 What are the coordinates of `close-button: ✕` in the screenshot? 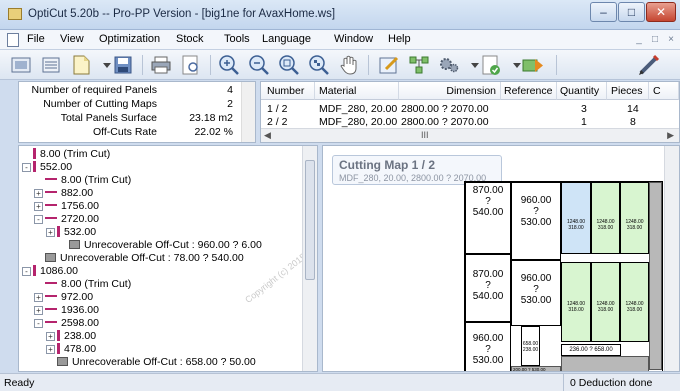 It's located at (661, 12).